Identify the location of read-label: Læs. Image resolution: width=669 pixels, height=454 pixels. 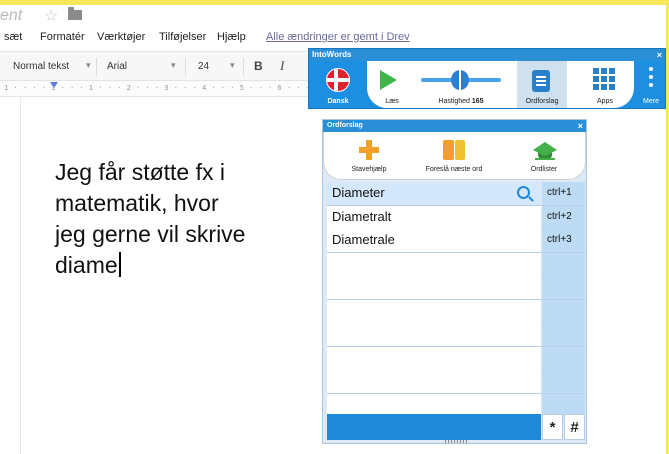
(392, 101).